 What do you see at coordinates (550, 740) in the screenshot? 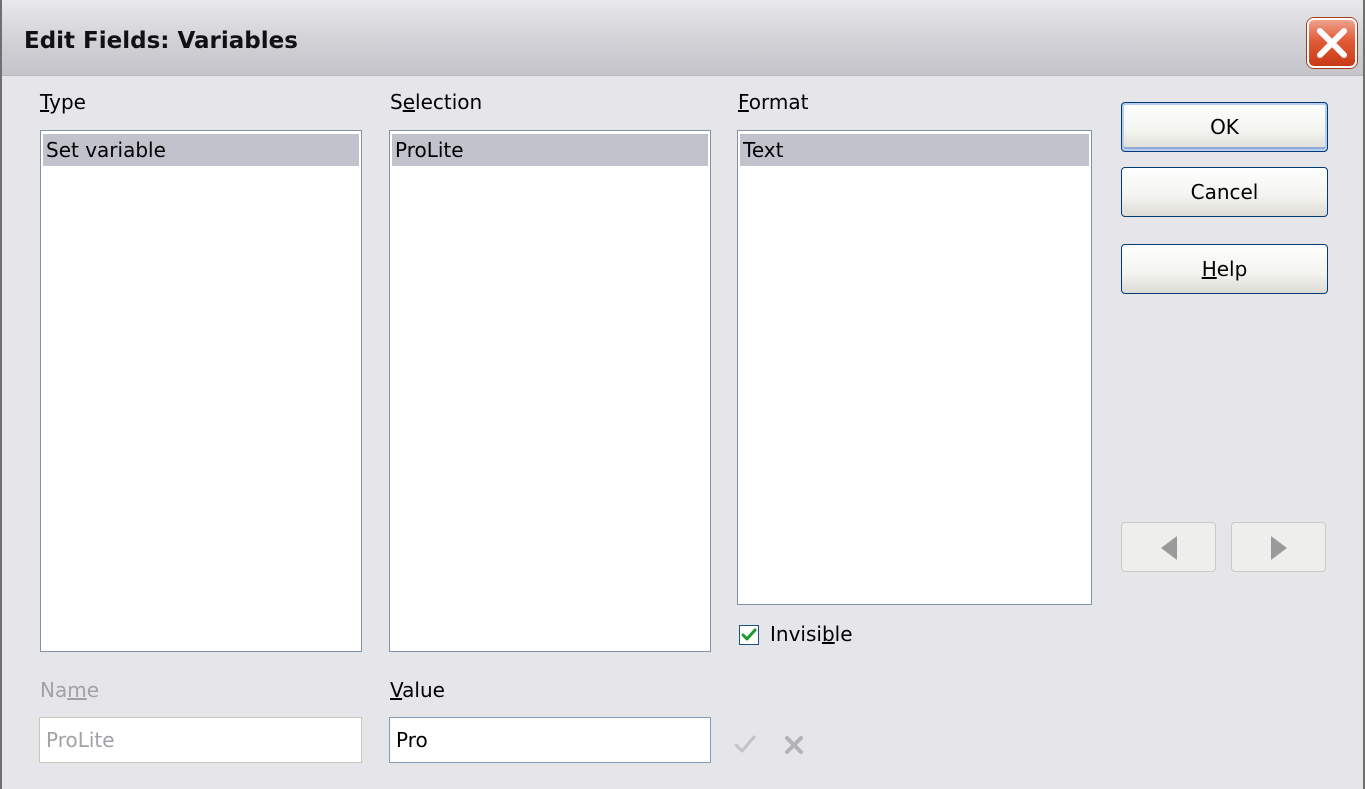
I see `value-input: Pro` at bounding box center [550, 740].